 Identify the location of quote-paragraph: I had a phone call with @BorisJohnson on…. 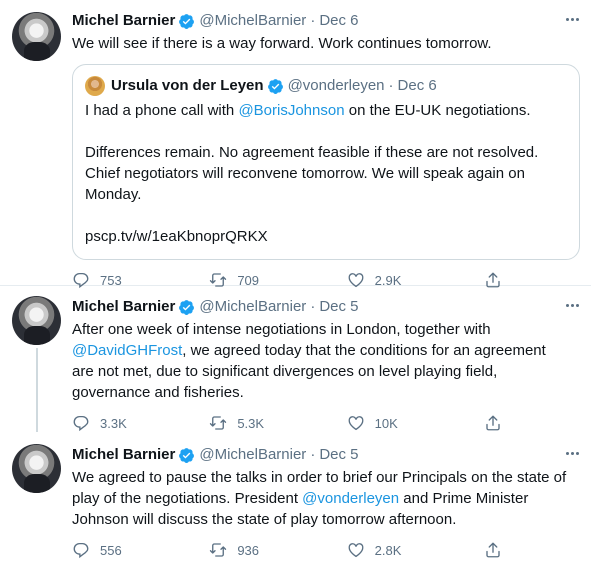
(324, 110).